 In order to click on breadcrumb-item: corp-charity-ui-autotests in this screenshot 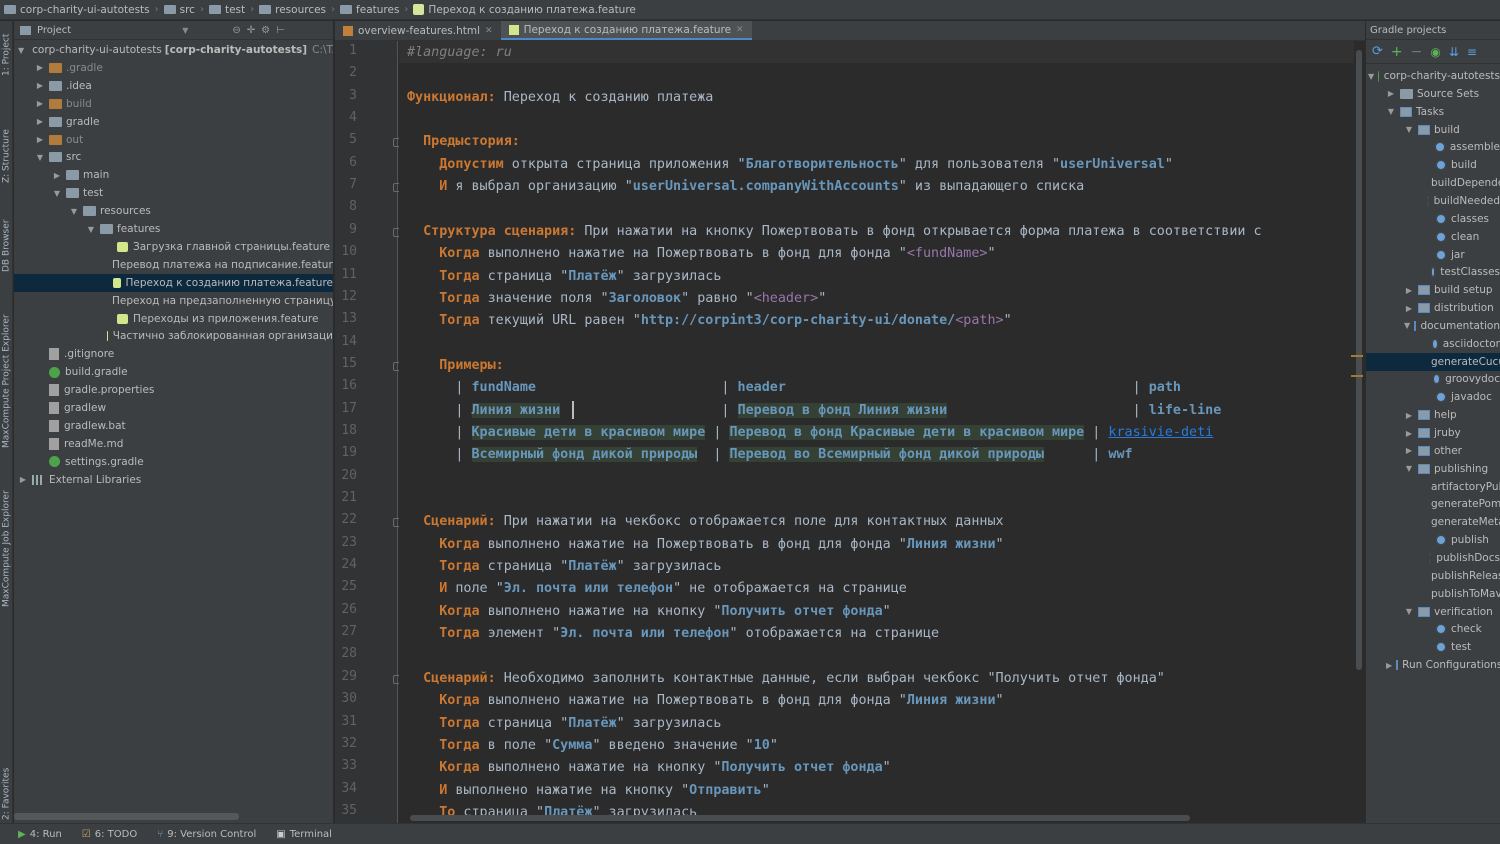, I will do `click(77, 10)`.